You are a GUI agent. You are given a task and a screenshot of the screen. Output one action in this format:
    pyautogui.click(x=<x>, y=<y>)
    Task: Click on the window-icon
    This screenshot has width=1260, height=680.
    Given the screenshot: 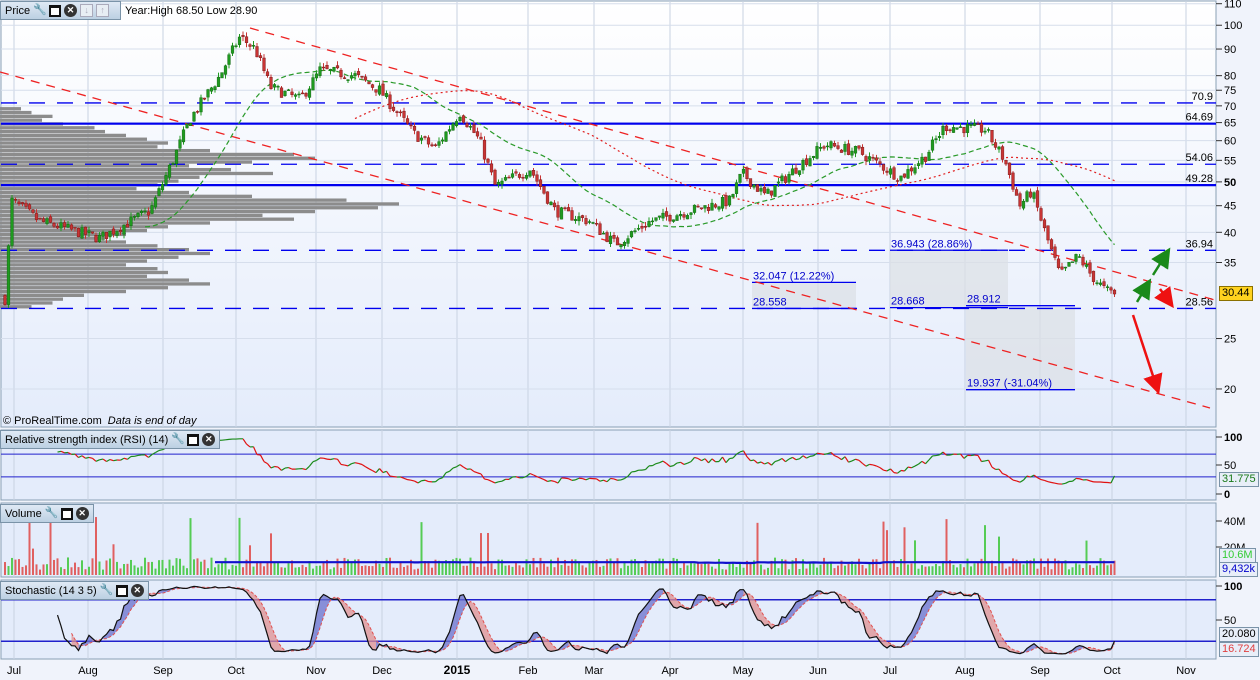 What is the action you would take?
    pyautogui.click(x=121, y=590)
    